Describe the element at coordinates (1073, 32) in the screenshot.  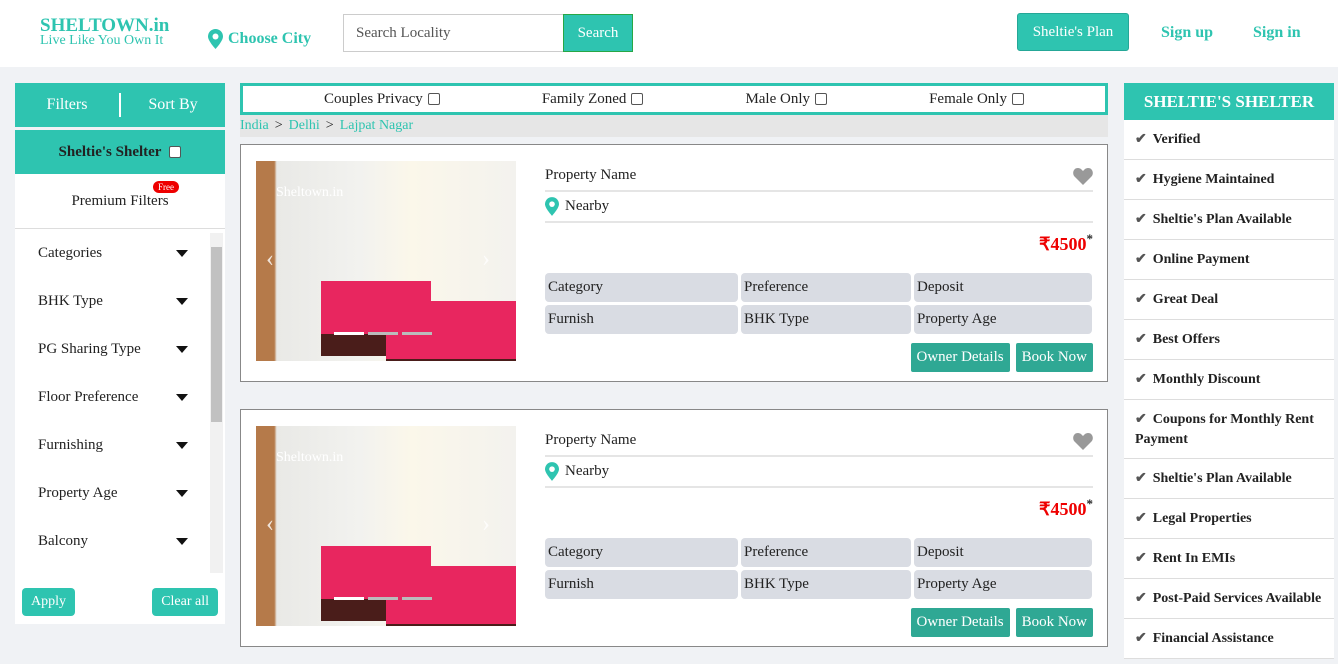
I see `sheltie-plan-button: Sheltie's Plan` at that location.